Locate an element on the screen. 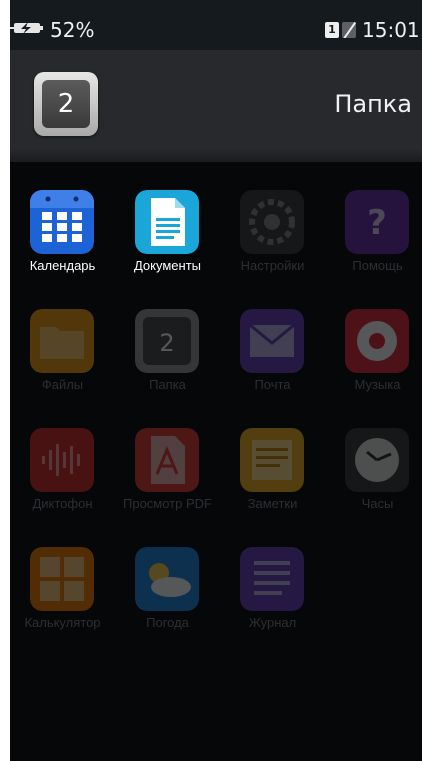  app-label: Калькулятор is located at coordinates (62, 622).